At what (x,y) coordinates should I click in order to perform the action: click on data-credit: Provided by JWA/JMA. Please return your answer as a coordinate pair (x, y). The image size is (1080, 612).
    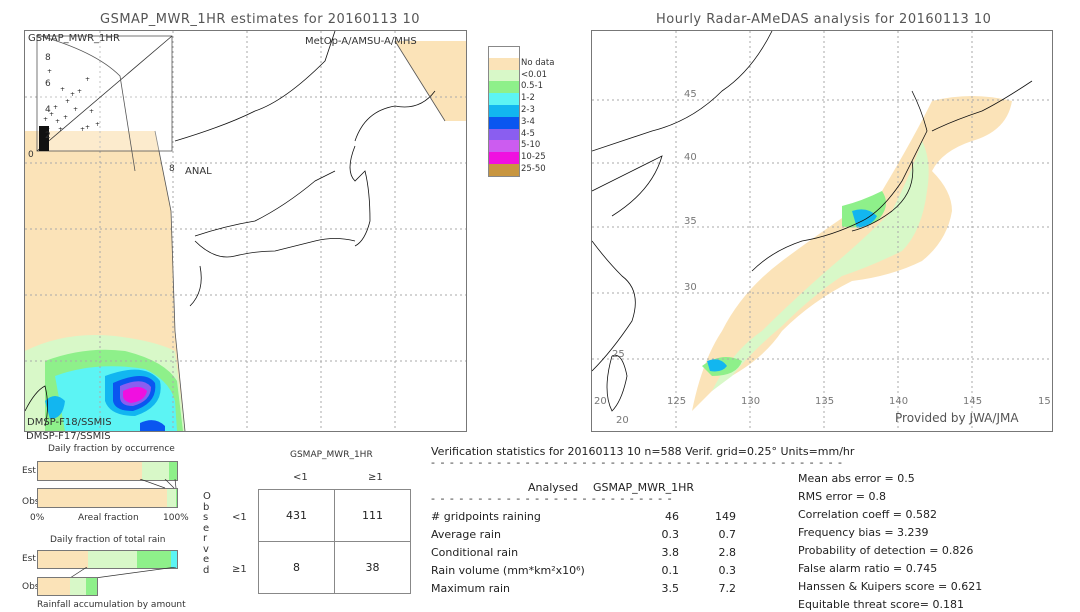
    Looking at the image, I should click on (957, 418).